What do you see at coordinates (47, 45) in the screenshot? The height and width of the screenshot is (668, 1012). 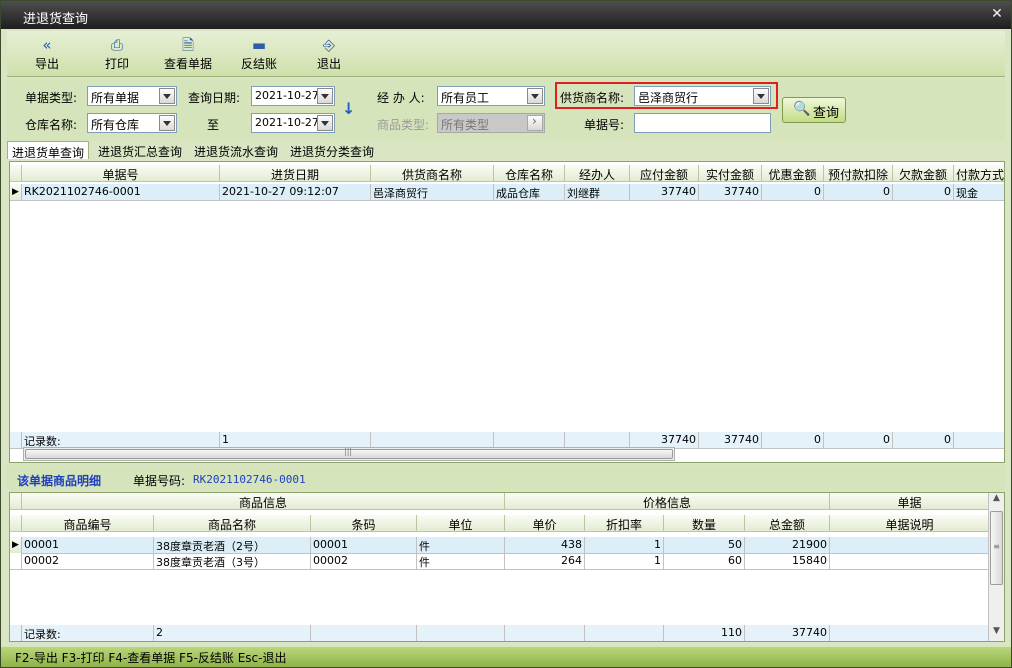 I see `double-chevron-left-icon: «` at bounding box center [47, 45].